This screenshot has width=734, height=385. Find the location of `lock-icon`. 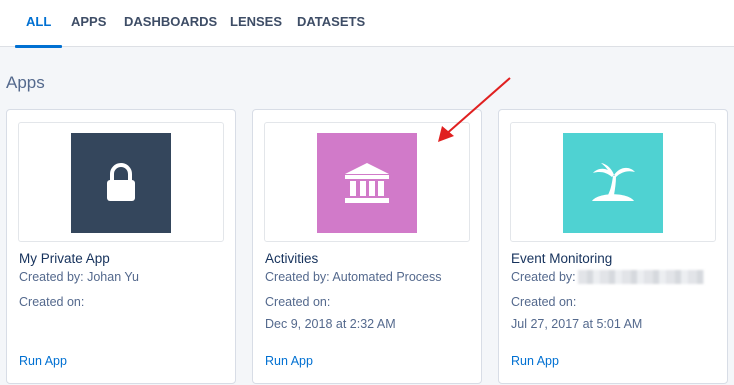

lock-icon is located at coordinates (121, 182).